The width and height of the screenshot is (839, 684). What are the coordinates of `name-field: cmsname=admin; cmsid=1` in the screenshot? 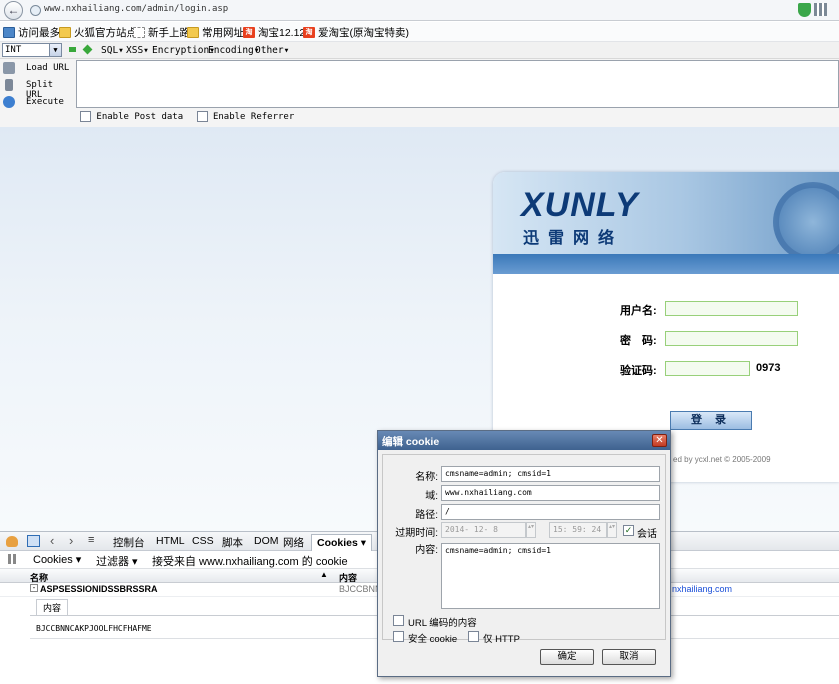 It's located at (550, 474).